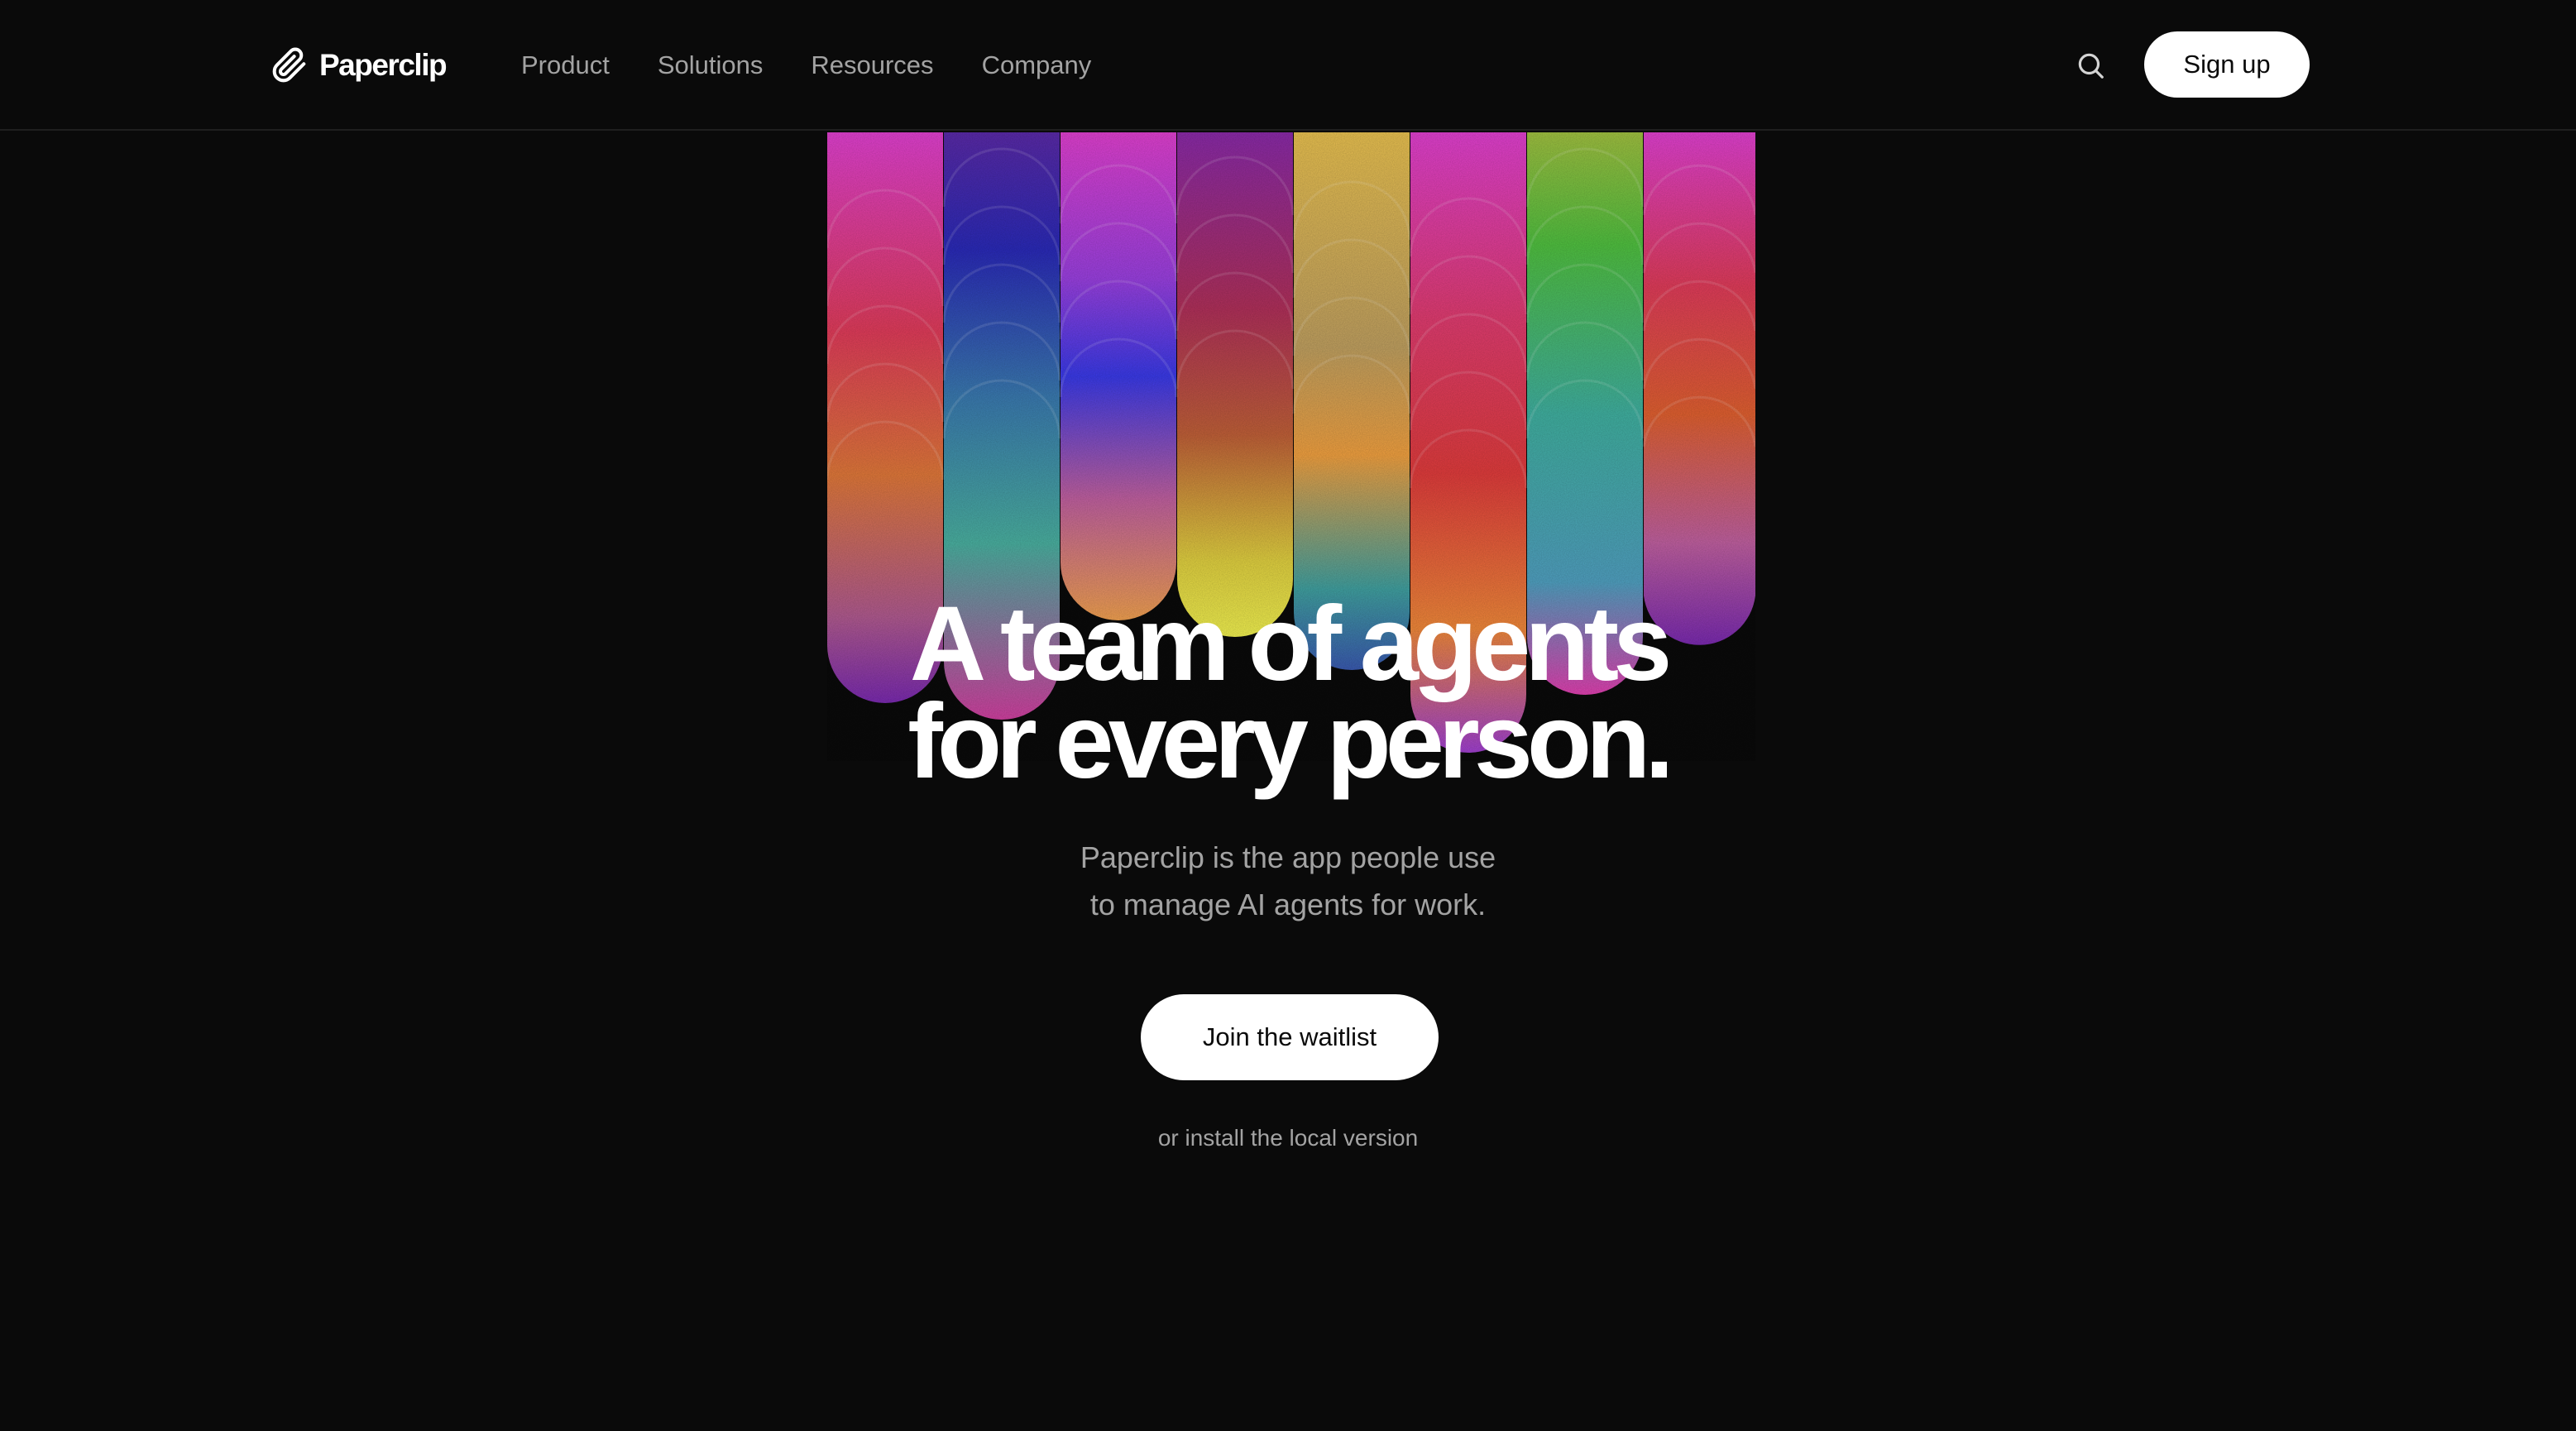 The image size is (2576, 1431). Describe the element at coordinates (872, 65) in the screenshot. I see `nav-item-resources: Resources` at that location.